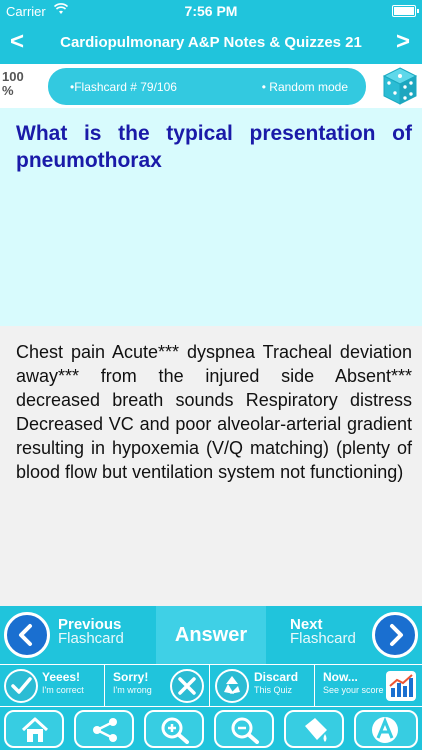  I want to click on share-icon, so click(105, 730).